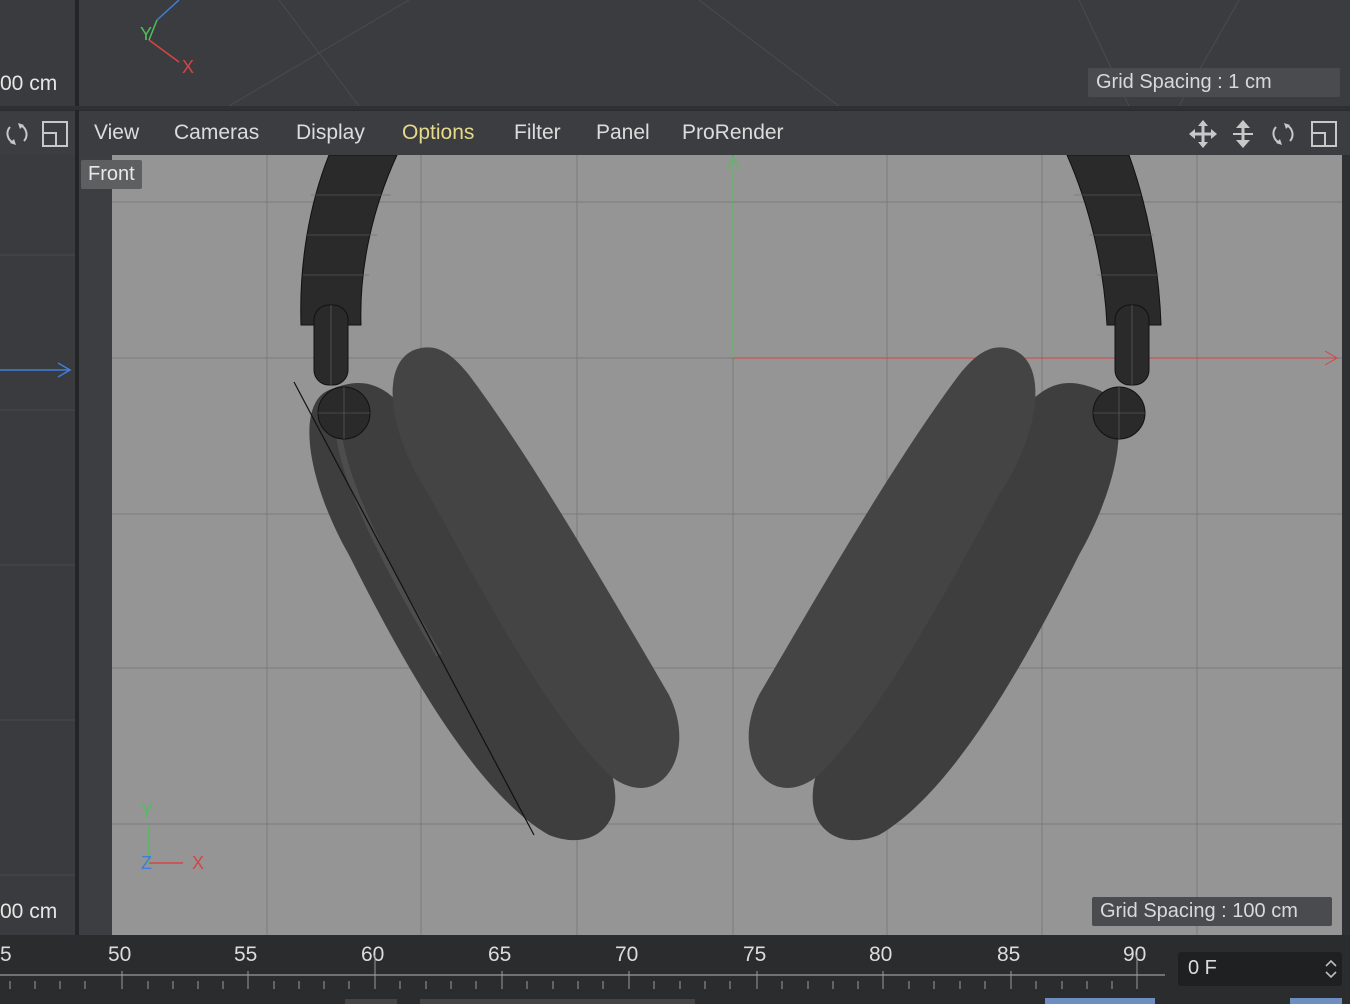 The width and height of the screenshot is (1350, 1004). What do you see at coordinates (111, 174) in the screenshot?
I see `view-label-front: Front` at bounding box center [111, 174].